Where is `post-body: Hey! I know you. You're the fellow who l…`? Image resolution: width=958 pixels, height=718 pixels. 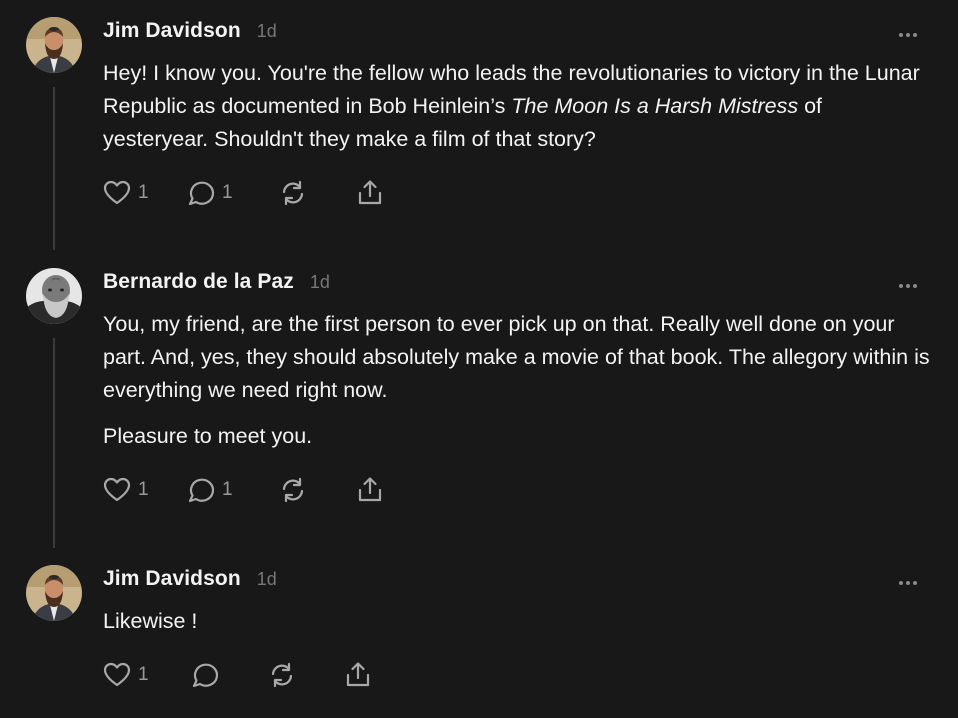
post-body: Hey! I know you. You're the fellow who l… is located at coordinates (518, 106).